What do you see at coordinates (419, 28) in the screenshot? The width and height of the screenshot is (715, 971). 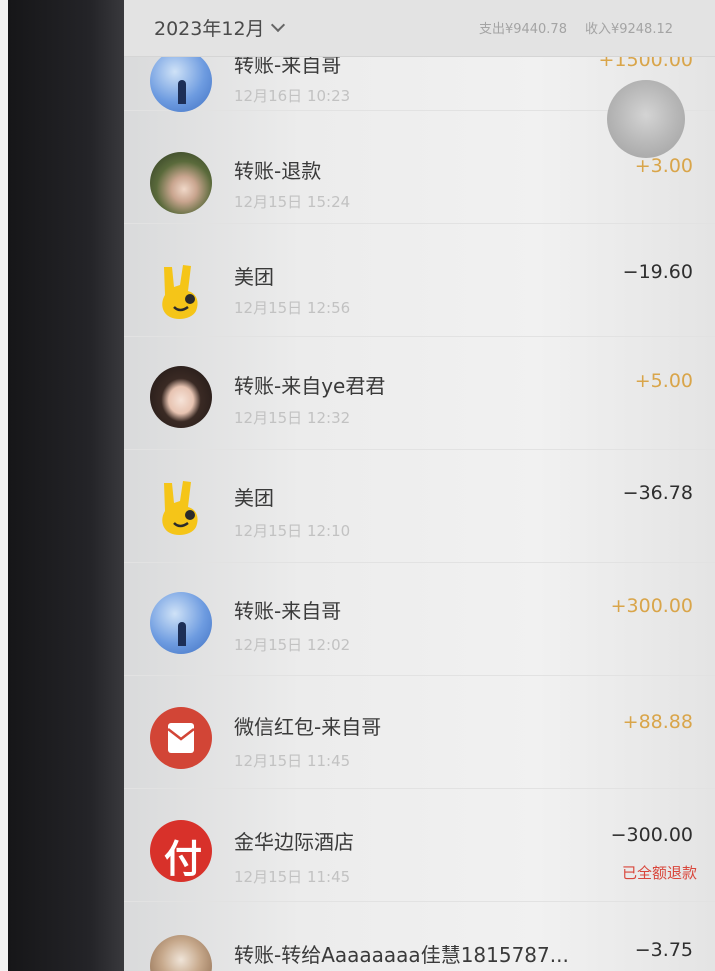 I see `month-summary-header: 2023年12月 支出¥9440.78 收入¥9248.12` at bounding box center [419, 28].